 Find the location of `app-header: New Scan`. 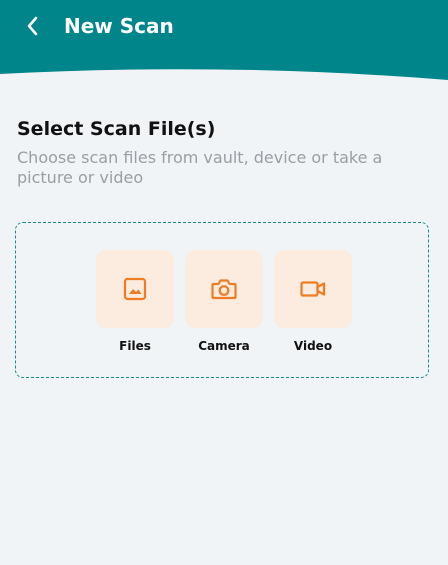

app-header: New Scan is located at coordinates (224, 41).